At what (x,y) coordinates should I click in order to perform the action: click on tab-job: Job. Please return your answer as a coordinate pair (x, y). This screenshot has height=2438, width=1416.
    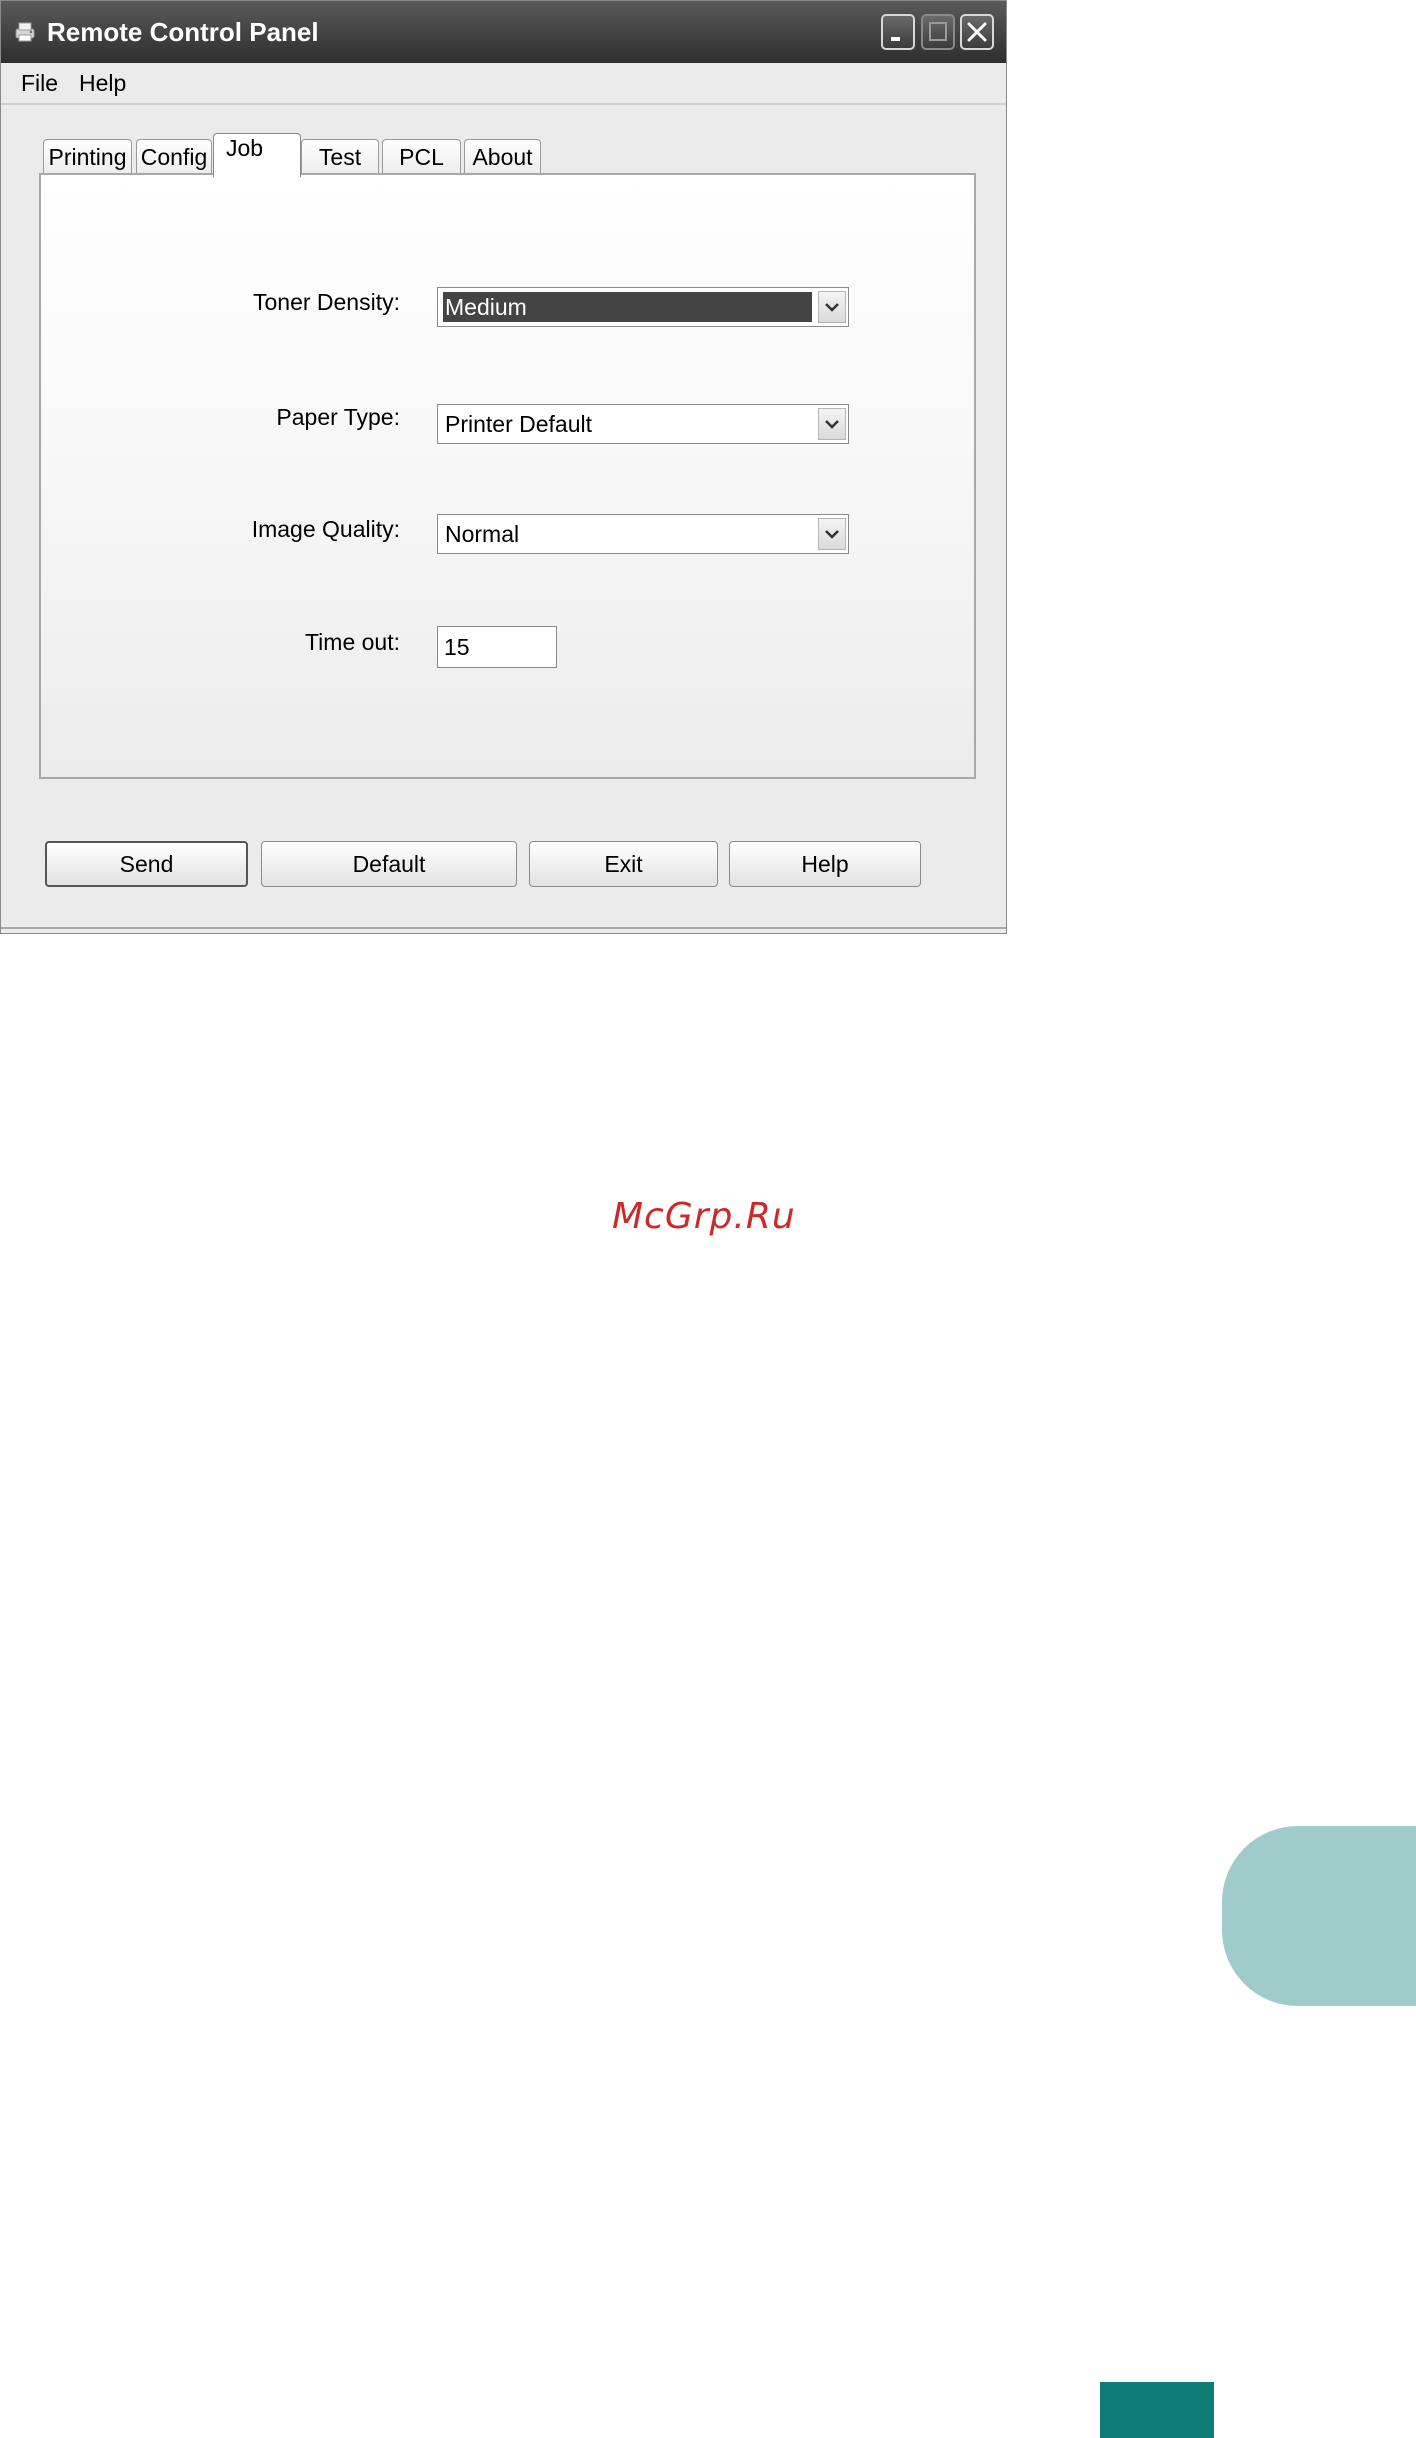
    Looking at the image, I should click on (257, 155).